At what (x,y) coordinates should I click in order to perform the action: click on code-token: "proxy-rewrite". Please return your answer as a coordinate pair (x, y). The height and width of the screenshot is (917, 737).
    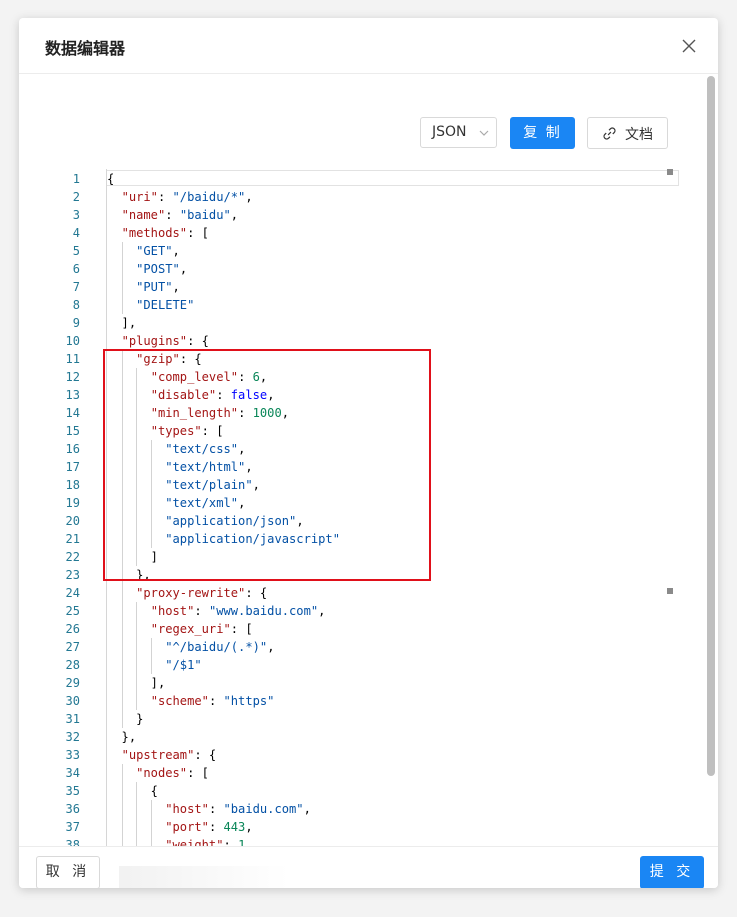
    Looking at the image, I should click on (191, 593).